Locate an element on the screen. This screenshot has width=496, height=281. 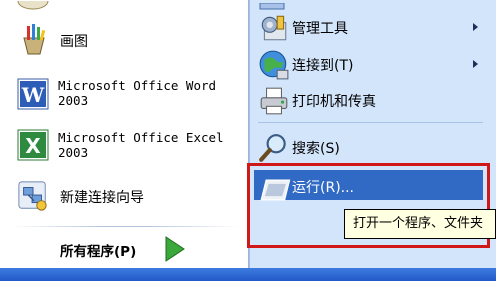
all-programs-divider is located at coordinates (125, 226).